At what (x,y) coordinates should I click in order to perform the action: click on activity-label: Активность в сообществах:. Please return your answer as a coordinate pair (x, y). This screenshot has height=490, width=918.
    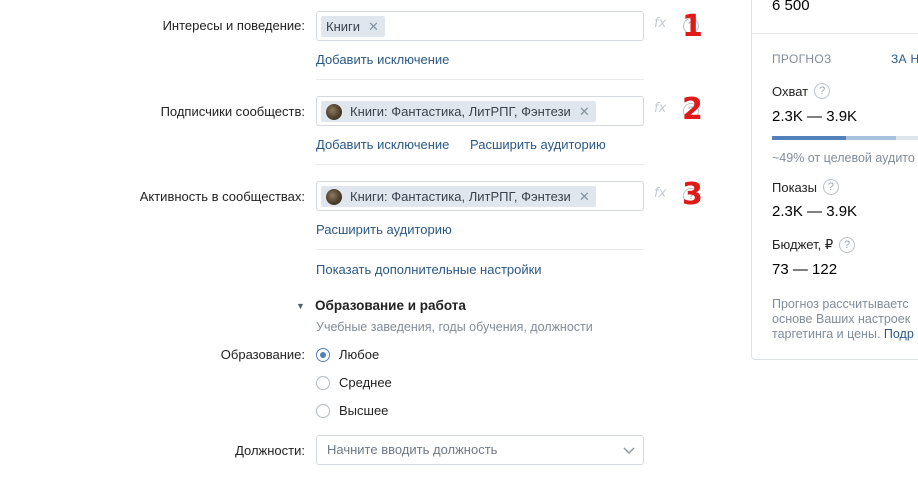
    Looking at the image, I should click on (222, 196).